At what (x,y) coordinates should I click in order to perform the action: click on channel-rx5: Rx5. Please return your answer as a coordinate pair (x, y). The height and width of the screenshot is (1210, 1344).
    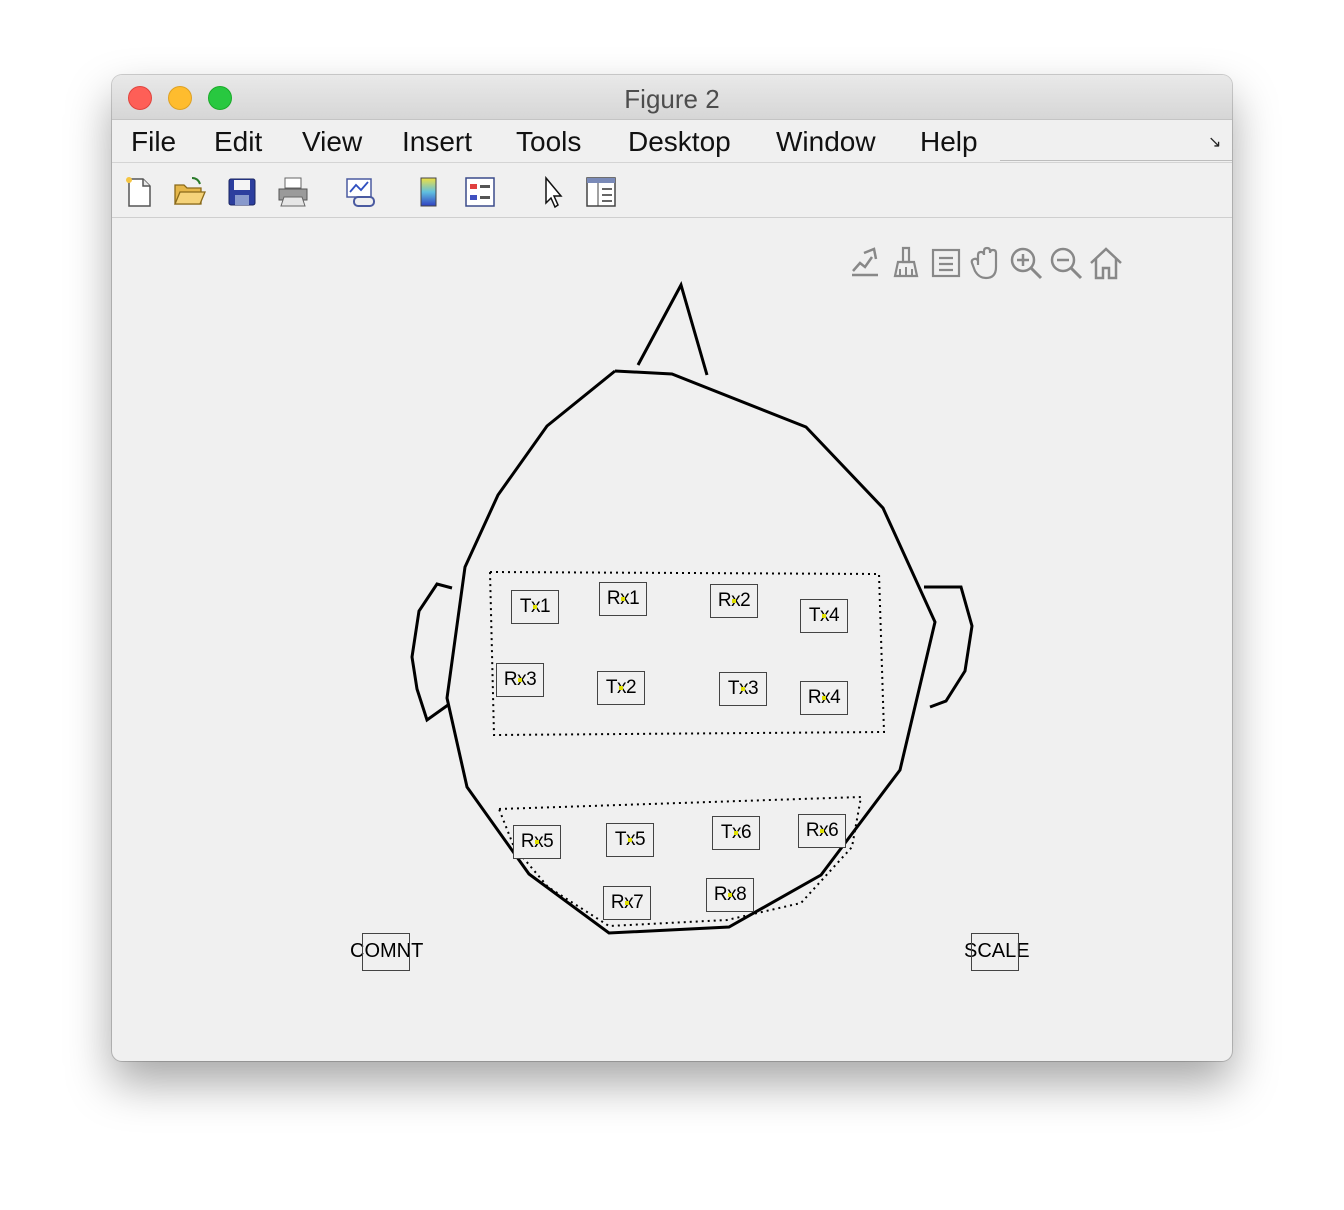
    Looking at the image, I should click on (537, 842).